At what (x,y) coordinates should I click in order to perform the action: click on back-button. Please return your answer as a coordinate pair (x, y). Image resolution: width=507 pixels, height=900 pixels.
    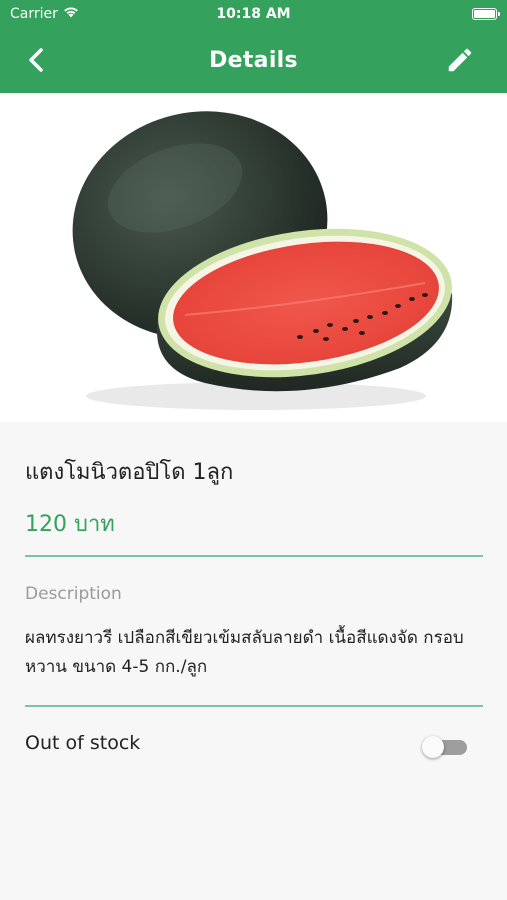
    Looking at the image, I should click on (36, 60).